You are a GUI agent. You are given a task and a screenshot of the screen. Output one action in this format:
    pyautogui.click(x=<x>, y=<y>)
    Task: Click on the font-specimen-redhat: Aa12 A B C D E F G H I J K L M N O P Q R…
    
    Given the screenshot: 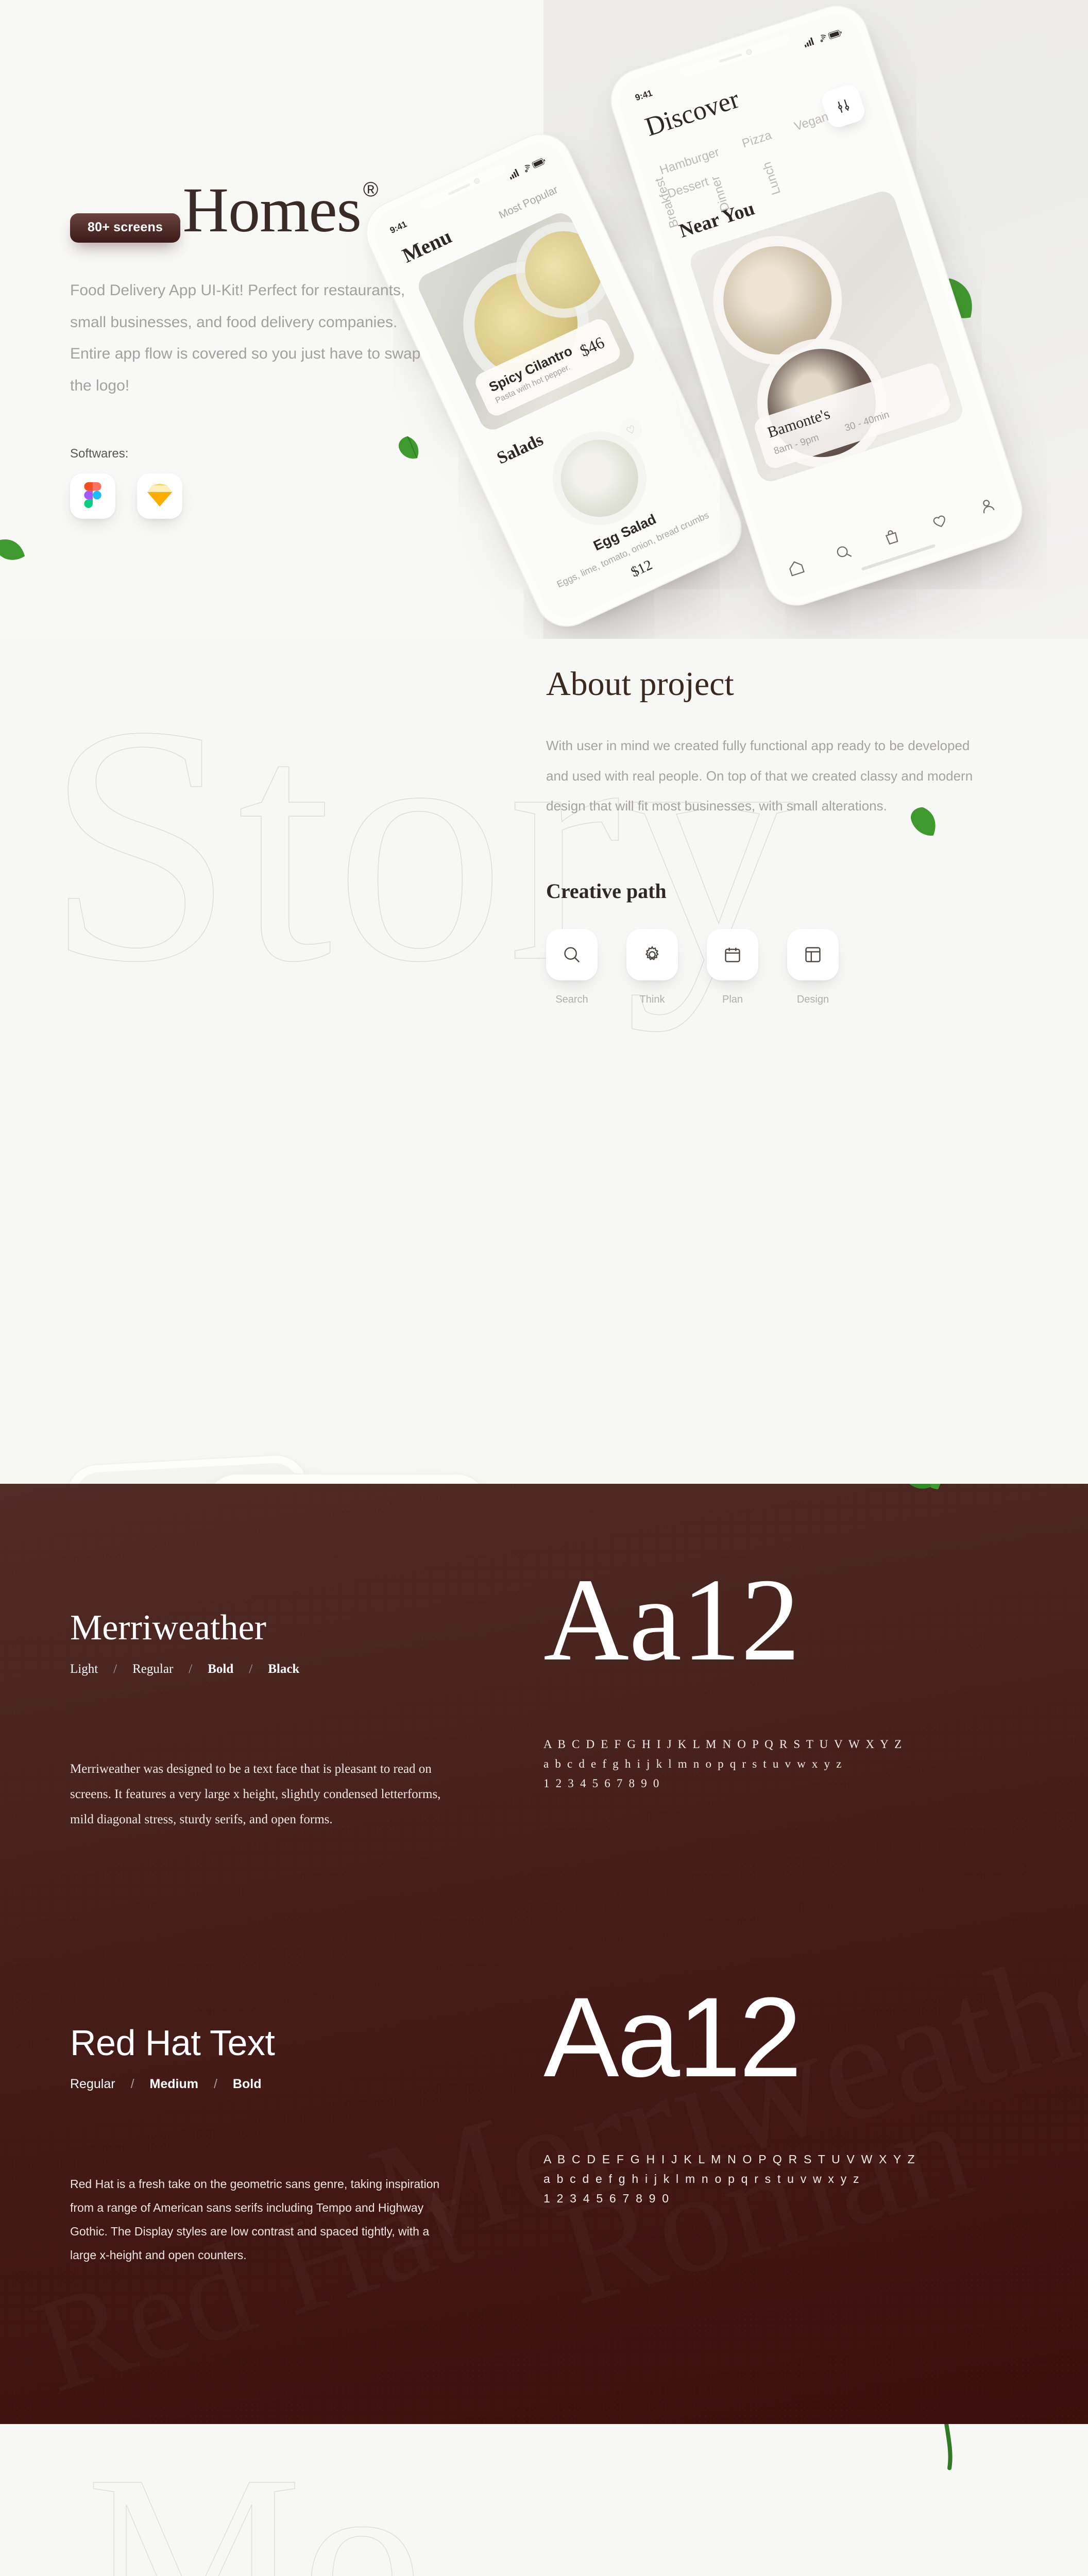 What is the action you would take?
    pyautogui.click(x=729, y=2091)
    